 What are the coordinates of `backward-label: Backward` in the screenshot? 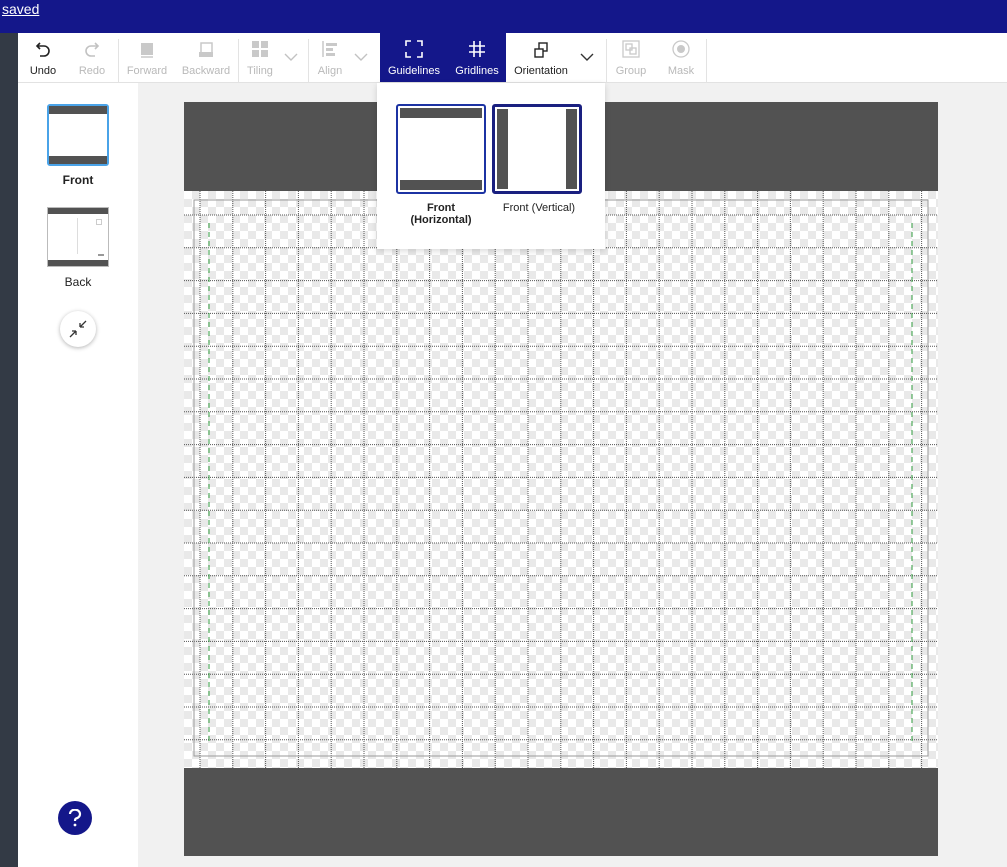 It's located at (206, 71).